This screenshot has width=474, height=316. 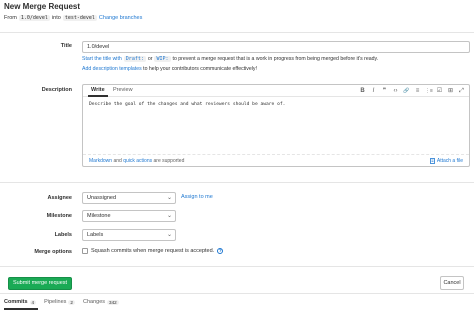 What do you see at coordinates (113, 302) in the screenshot?
I see `tab-changes-count: 342` at bounding box center [113, 302].